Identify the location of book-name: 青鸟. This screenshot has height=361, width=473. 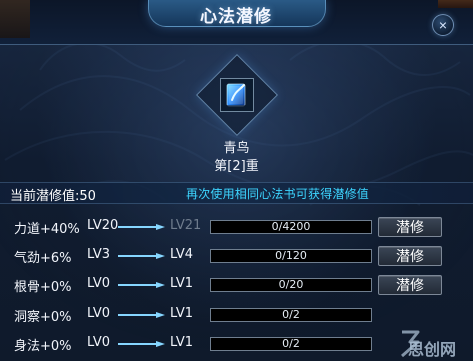
(236, 148).